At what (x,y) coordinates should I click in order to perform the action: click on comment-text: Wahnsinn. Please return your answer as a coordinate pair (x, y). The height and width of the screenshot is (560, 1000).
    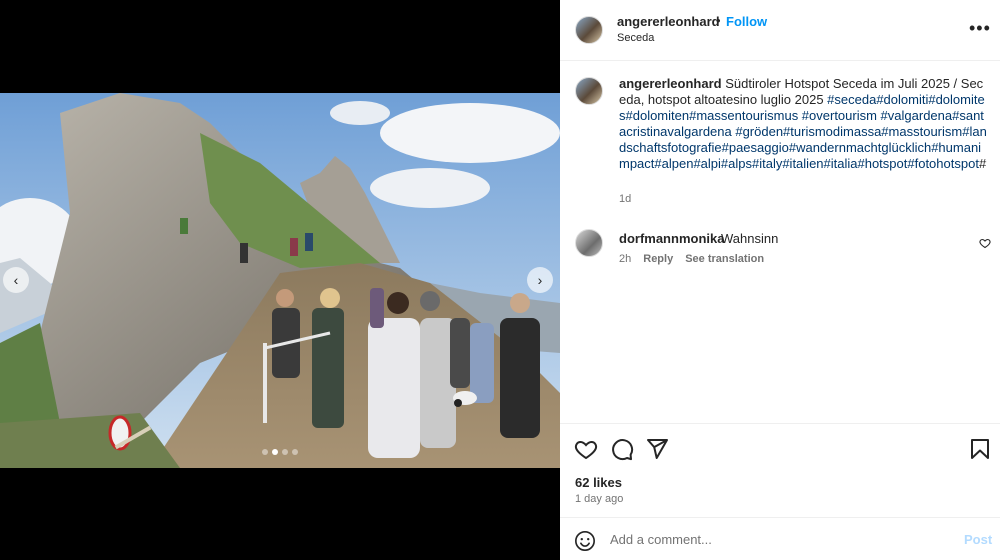
    Looking at the image, I should click on (750, 238).